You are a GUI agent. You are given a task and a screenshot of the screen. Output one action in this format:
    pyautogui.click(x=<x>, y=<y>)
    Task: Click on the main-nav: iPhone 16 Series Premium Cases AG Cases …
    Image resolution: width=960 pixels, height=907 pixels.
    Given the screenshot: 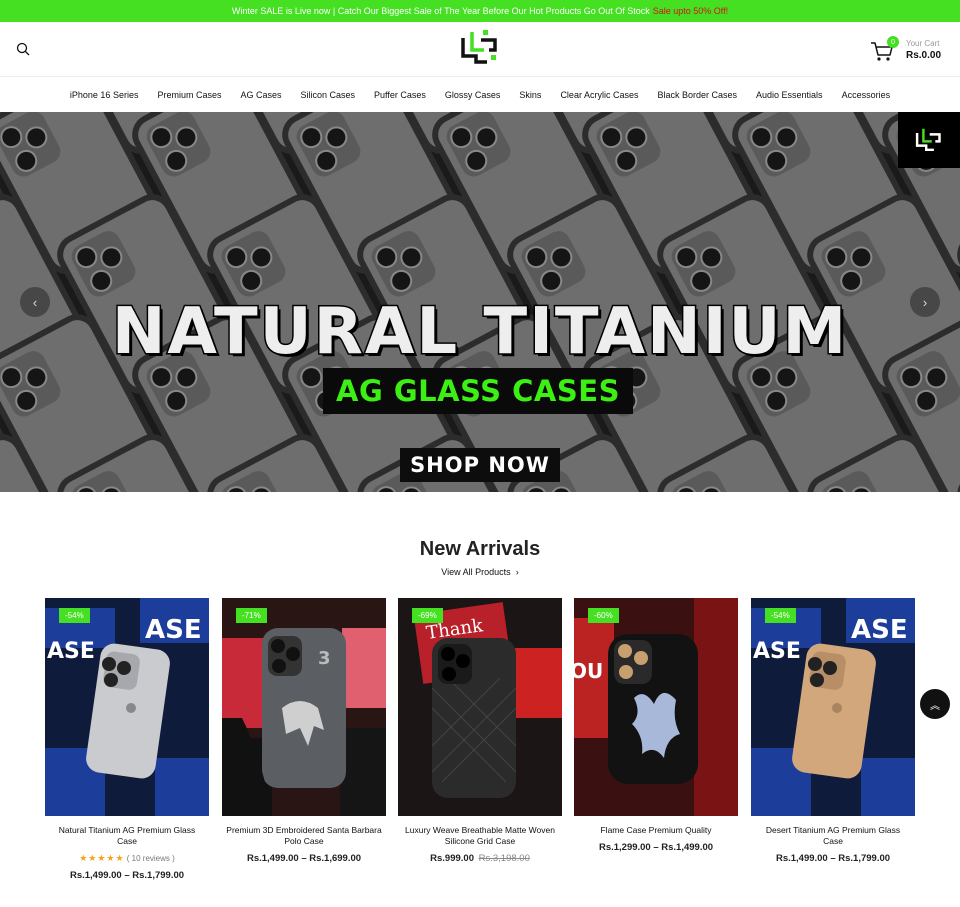 What is the action you would take?
    pyautogui.click(x=480, y=94)
    